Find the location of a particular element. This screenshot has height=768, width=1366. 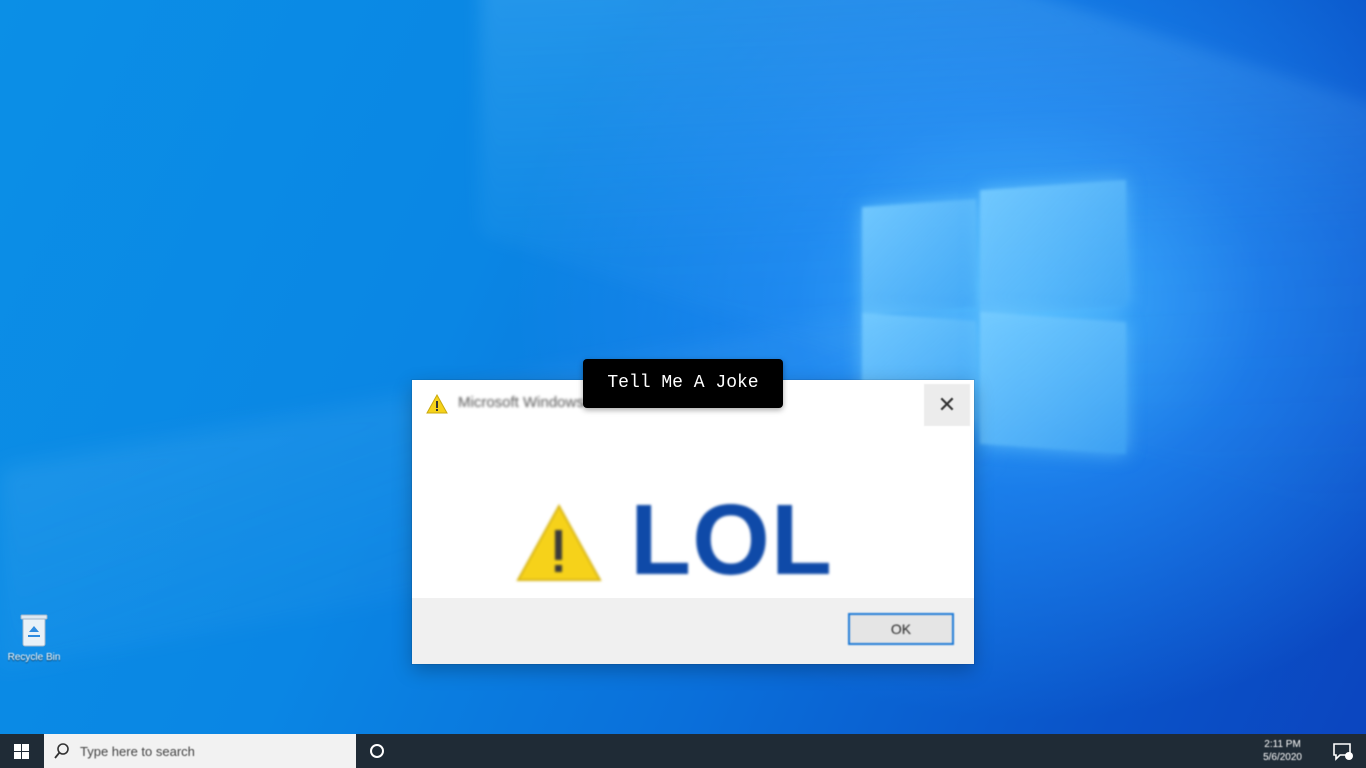

recycle-bin-label: Recycle Bin is located at coordinates (34, 657).